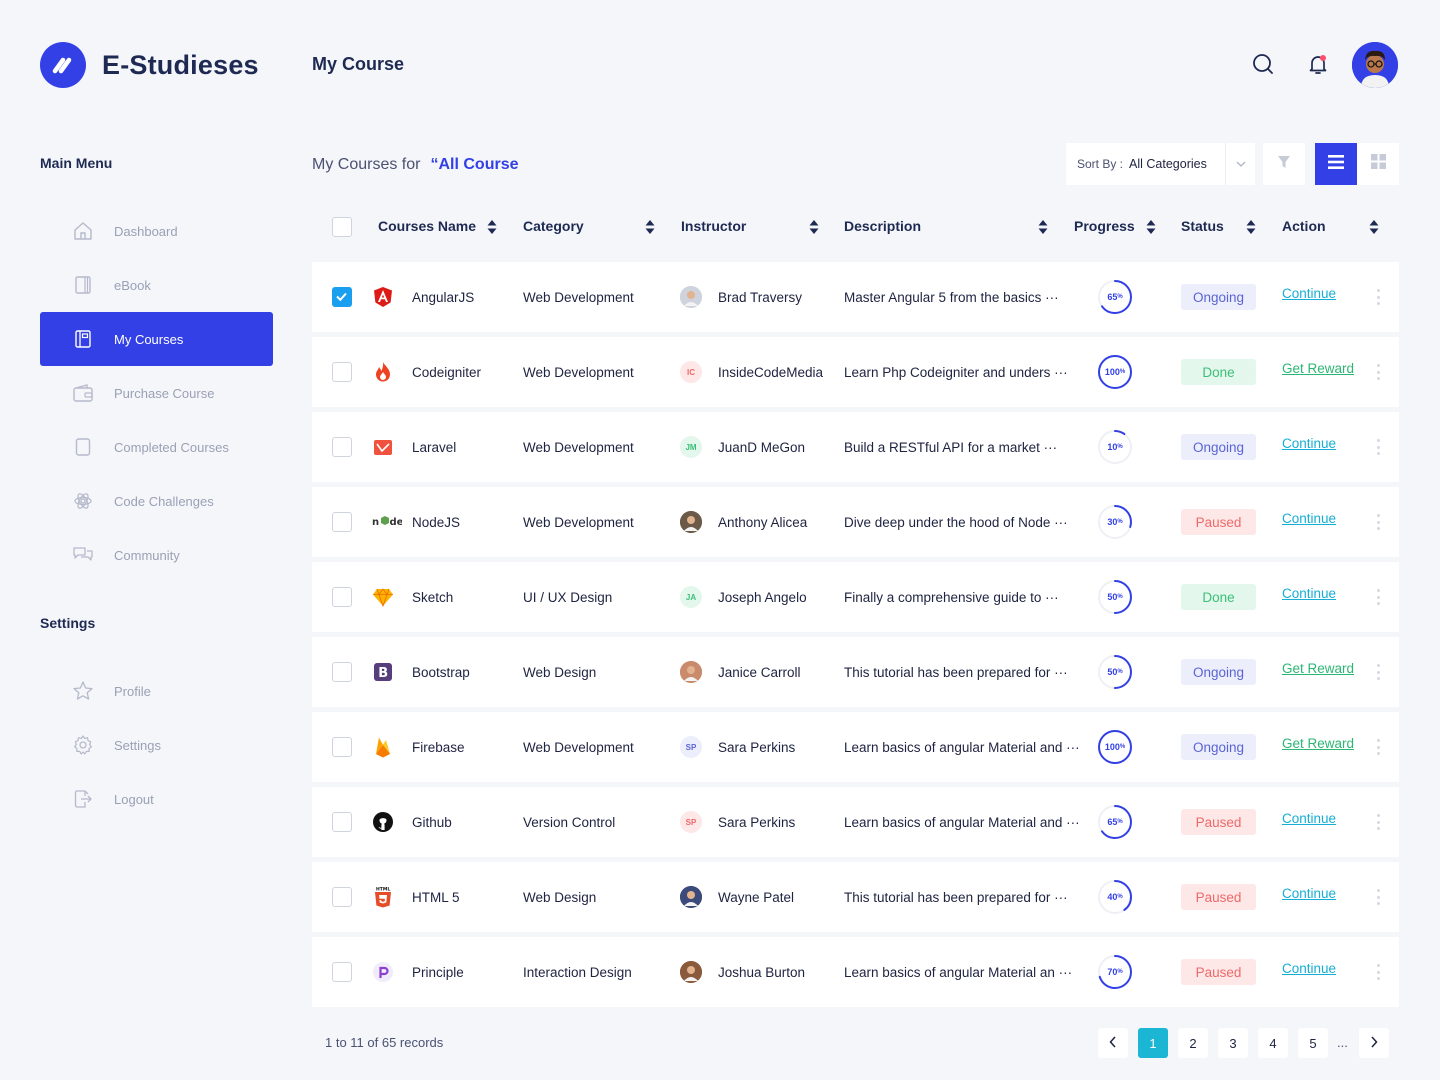 The width and height of the screenshot is (1440, 1080). I want to click on course-name: Codeigniter, so click(447, 372).